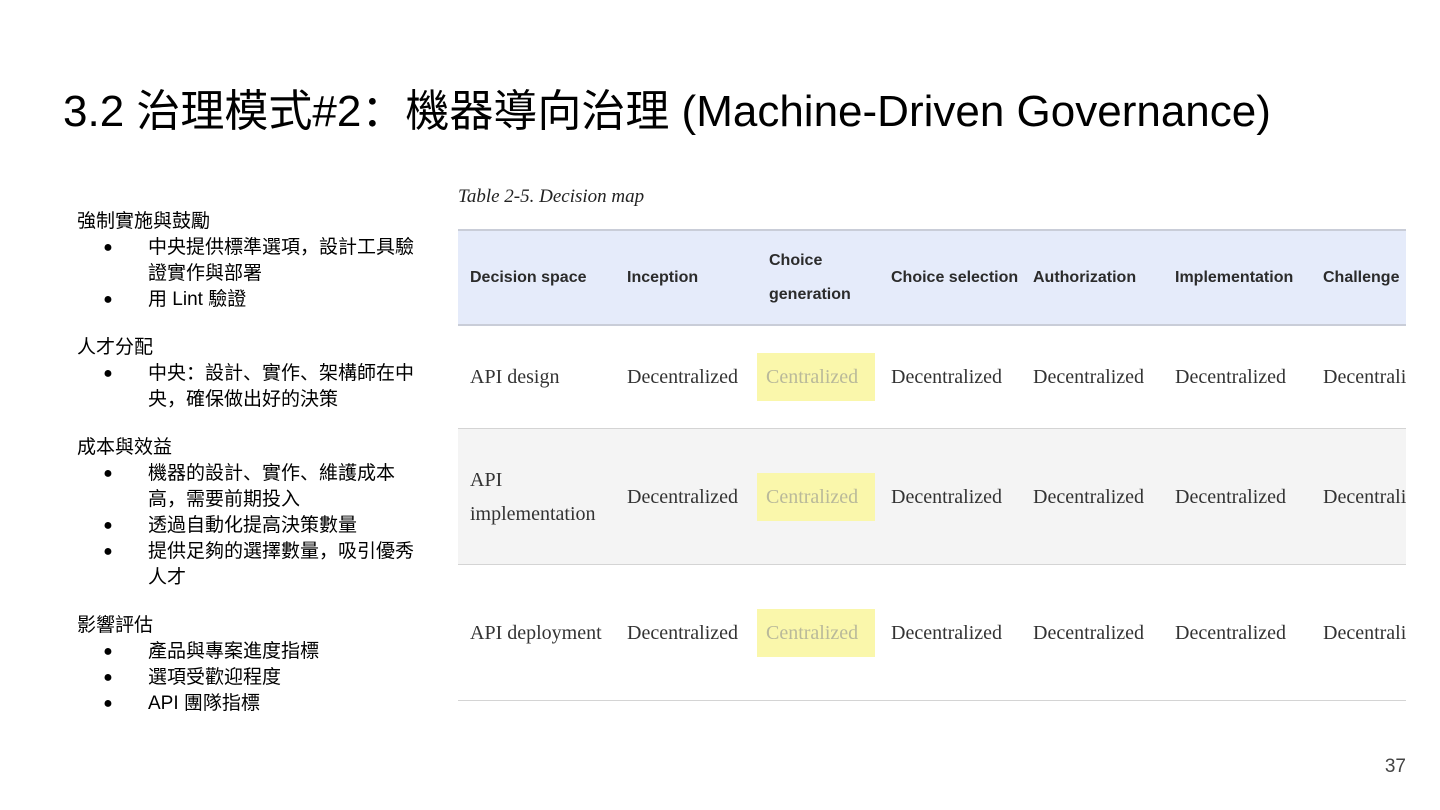 Image resolution: width=1440 pixels, height=810 pixels. What do you see at coordinates (247, 487) in the screenshot?
I see `bullet-item: ● 機器的設計、實作、維護成本高，需要前期投入` at bounding box center [247, 487].